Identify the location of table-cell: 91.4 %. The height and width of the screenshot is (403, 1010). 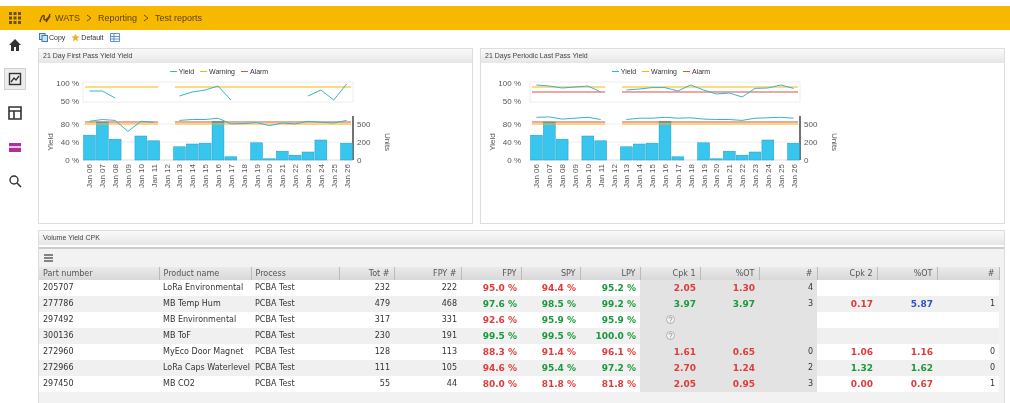
(550, 352).